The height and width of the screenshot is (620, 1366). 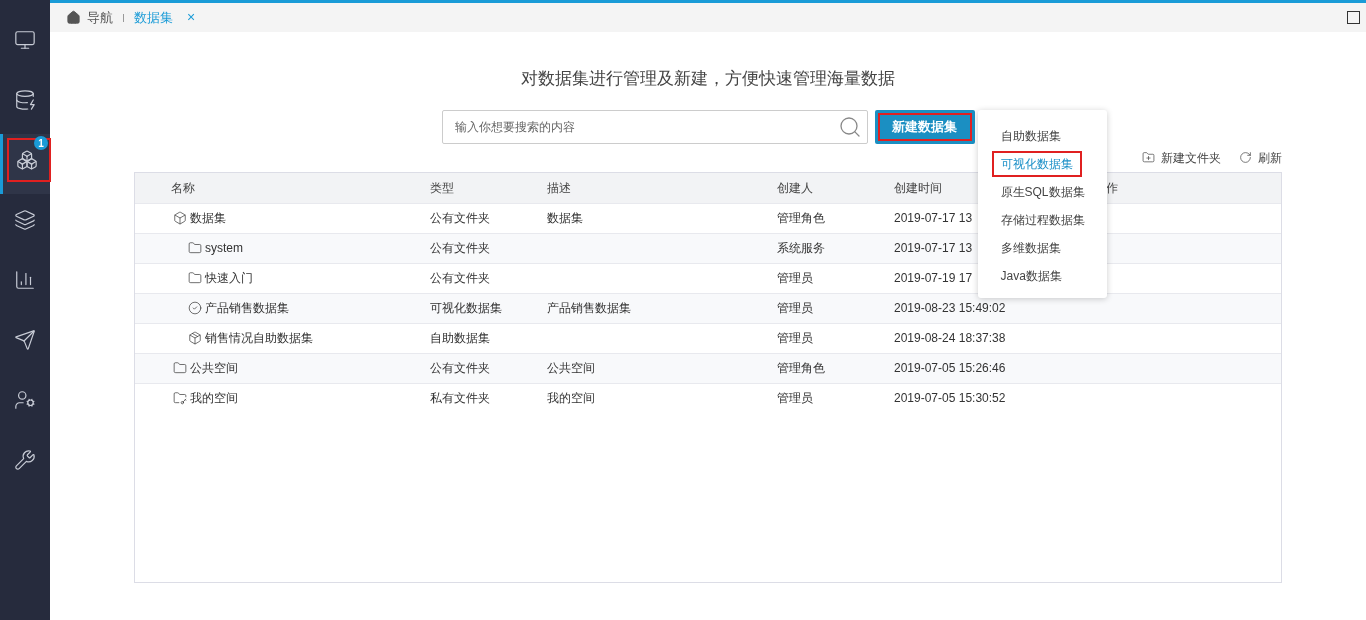 I want to click on name-cell-text: 产品销售数据集, so click(x=247, y=308).